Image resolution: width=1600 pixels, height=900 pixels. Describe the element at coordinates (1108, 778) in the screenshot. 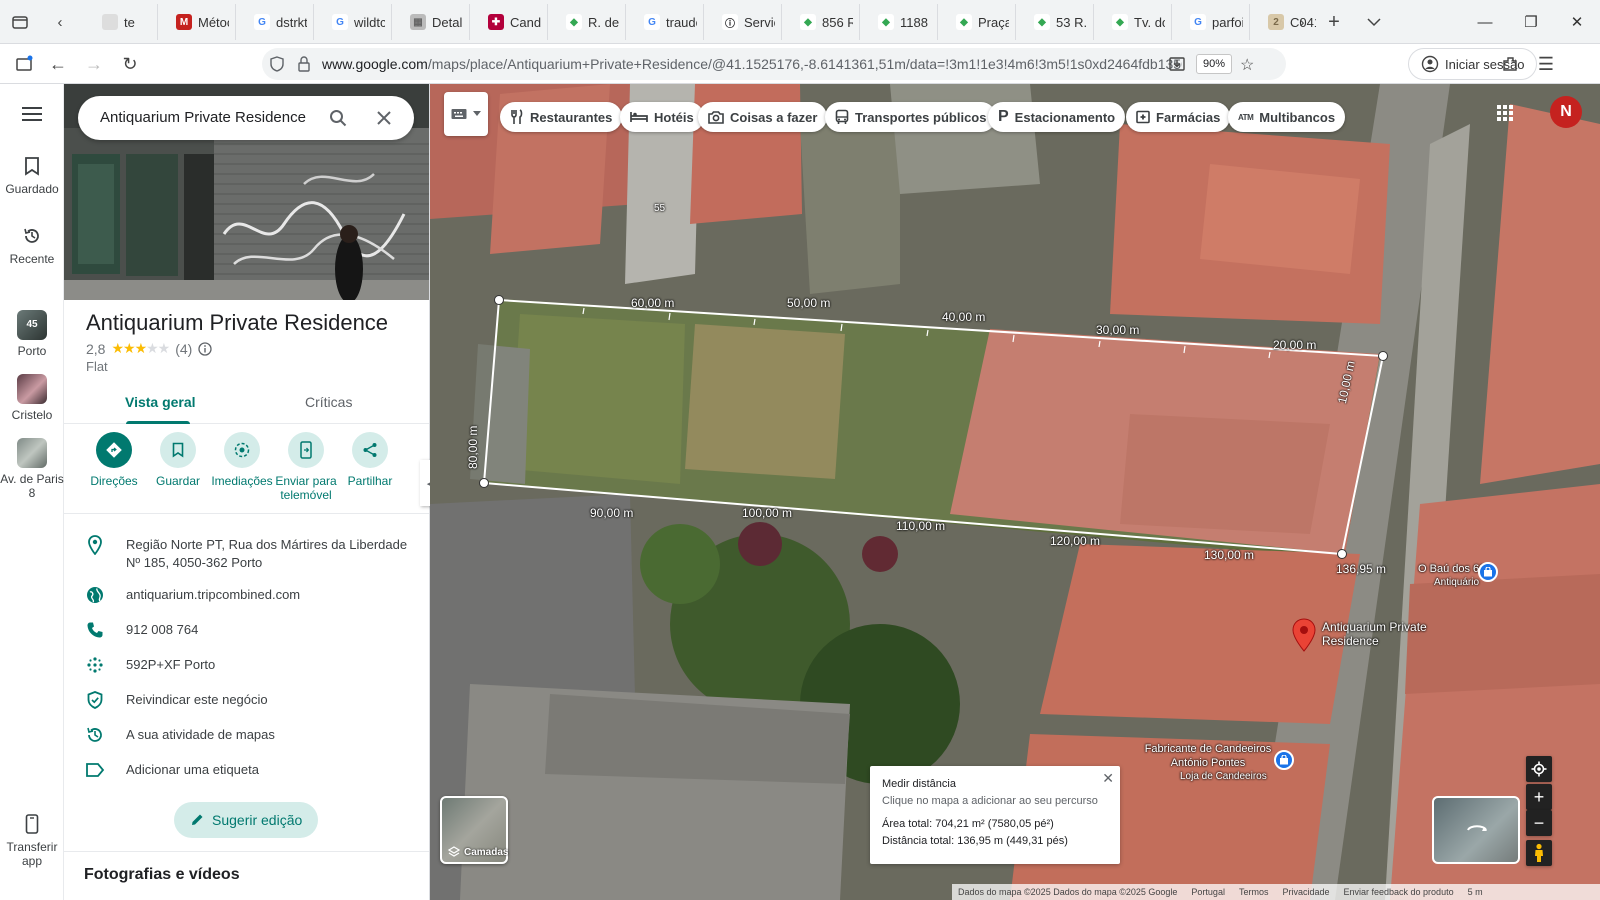

I see `close-measure-icon: ✕` at that location.